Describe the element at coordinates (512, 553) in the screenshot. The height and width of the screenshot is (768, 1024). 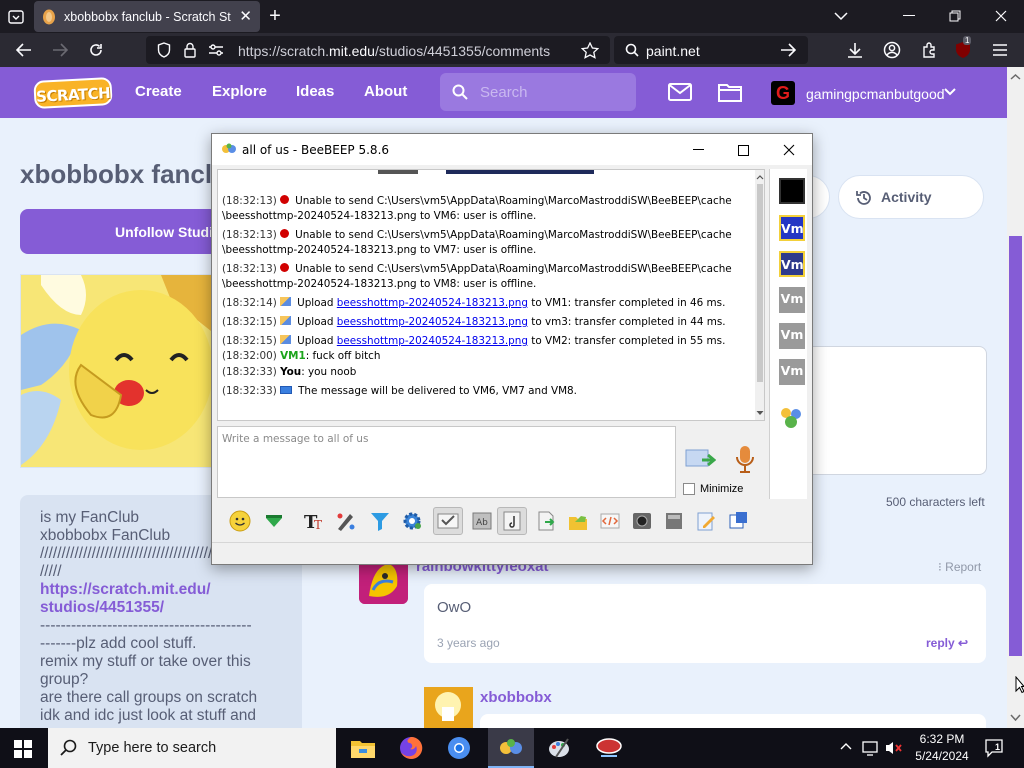
I see `beebeep-status-bar` at that location.